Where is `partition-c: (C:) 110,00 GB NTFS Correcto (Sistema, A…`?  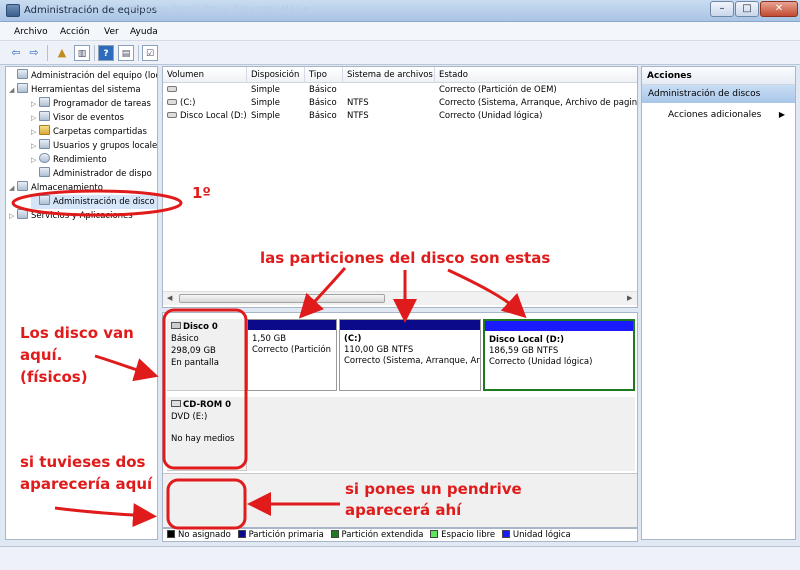
partition-c: (C:) 110,00 GB NTFS Correcto (Sistema, A… is located at coordinates (410, 355).